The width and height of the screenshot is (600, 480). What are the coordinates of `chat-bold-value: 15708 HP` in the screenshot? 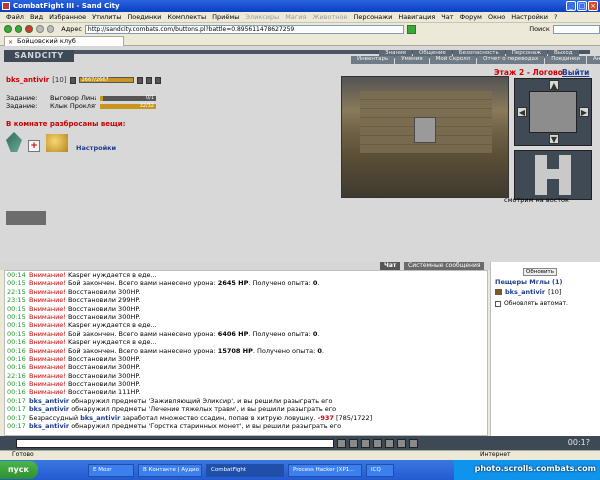 It's located at (235, 350).